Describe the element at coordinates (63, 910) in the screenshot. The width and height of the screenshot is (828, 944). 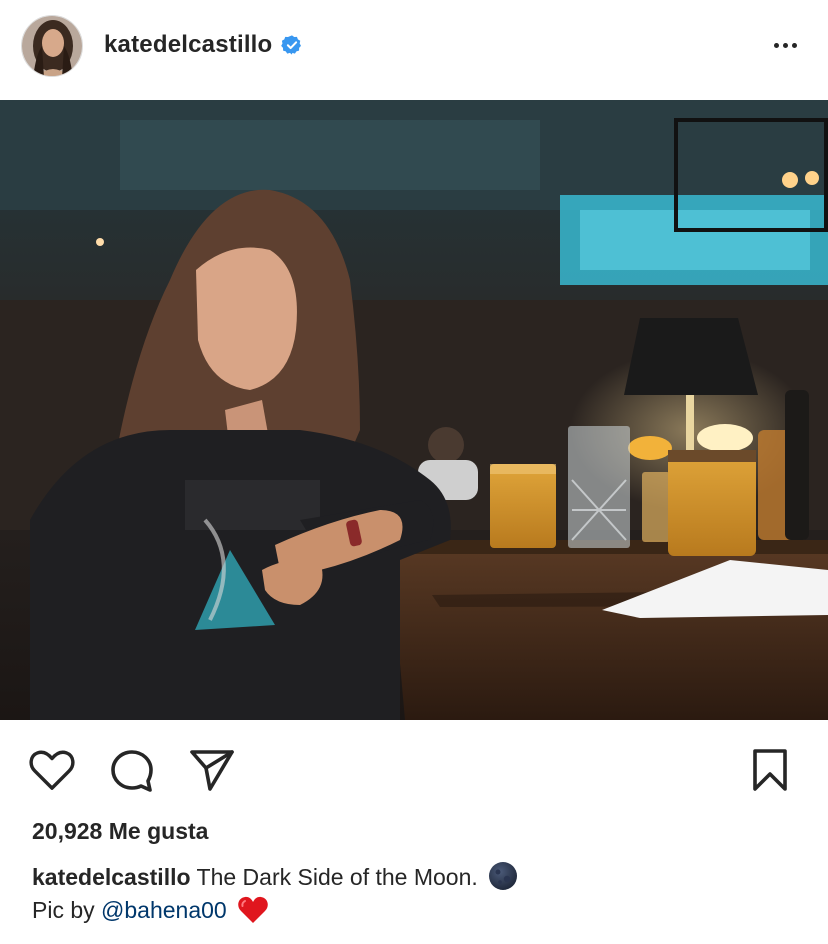
I see `caption-credit: Pic by` at that location.